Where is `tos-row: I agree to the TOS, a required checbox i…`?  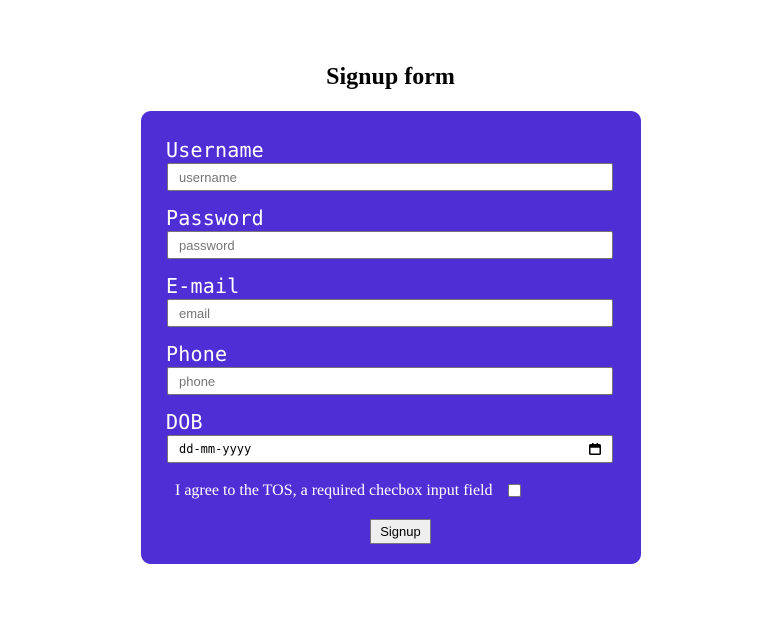
tos-row: I agree to the TOS, a required checbox i… is located at coordinates (348, 491).